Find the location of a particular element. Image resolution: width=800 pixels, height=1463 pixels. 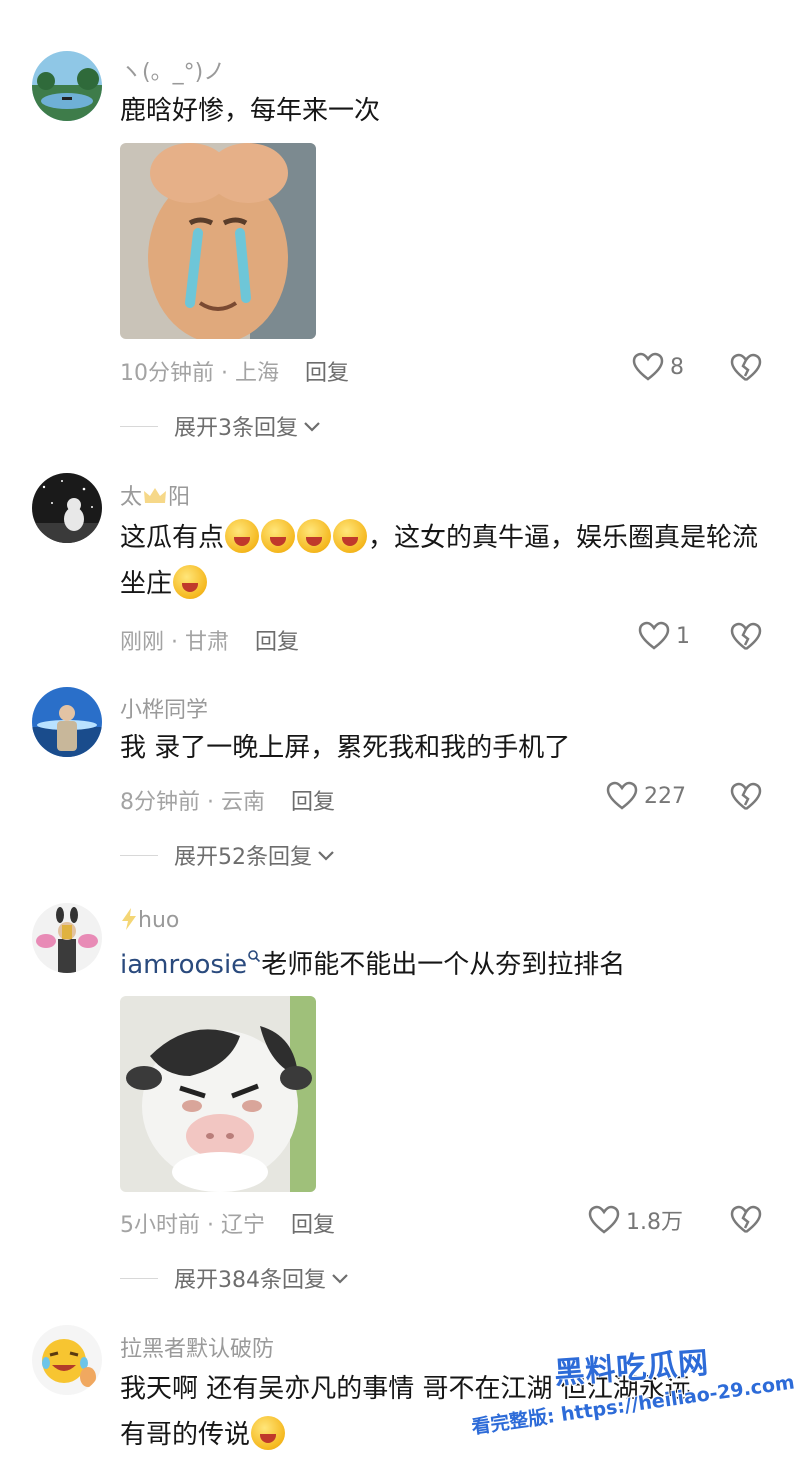

timestamp-location: 5小时前 · 辽宁 is located at coordinates (192, 1225).